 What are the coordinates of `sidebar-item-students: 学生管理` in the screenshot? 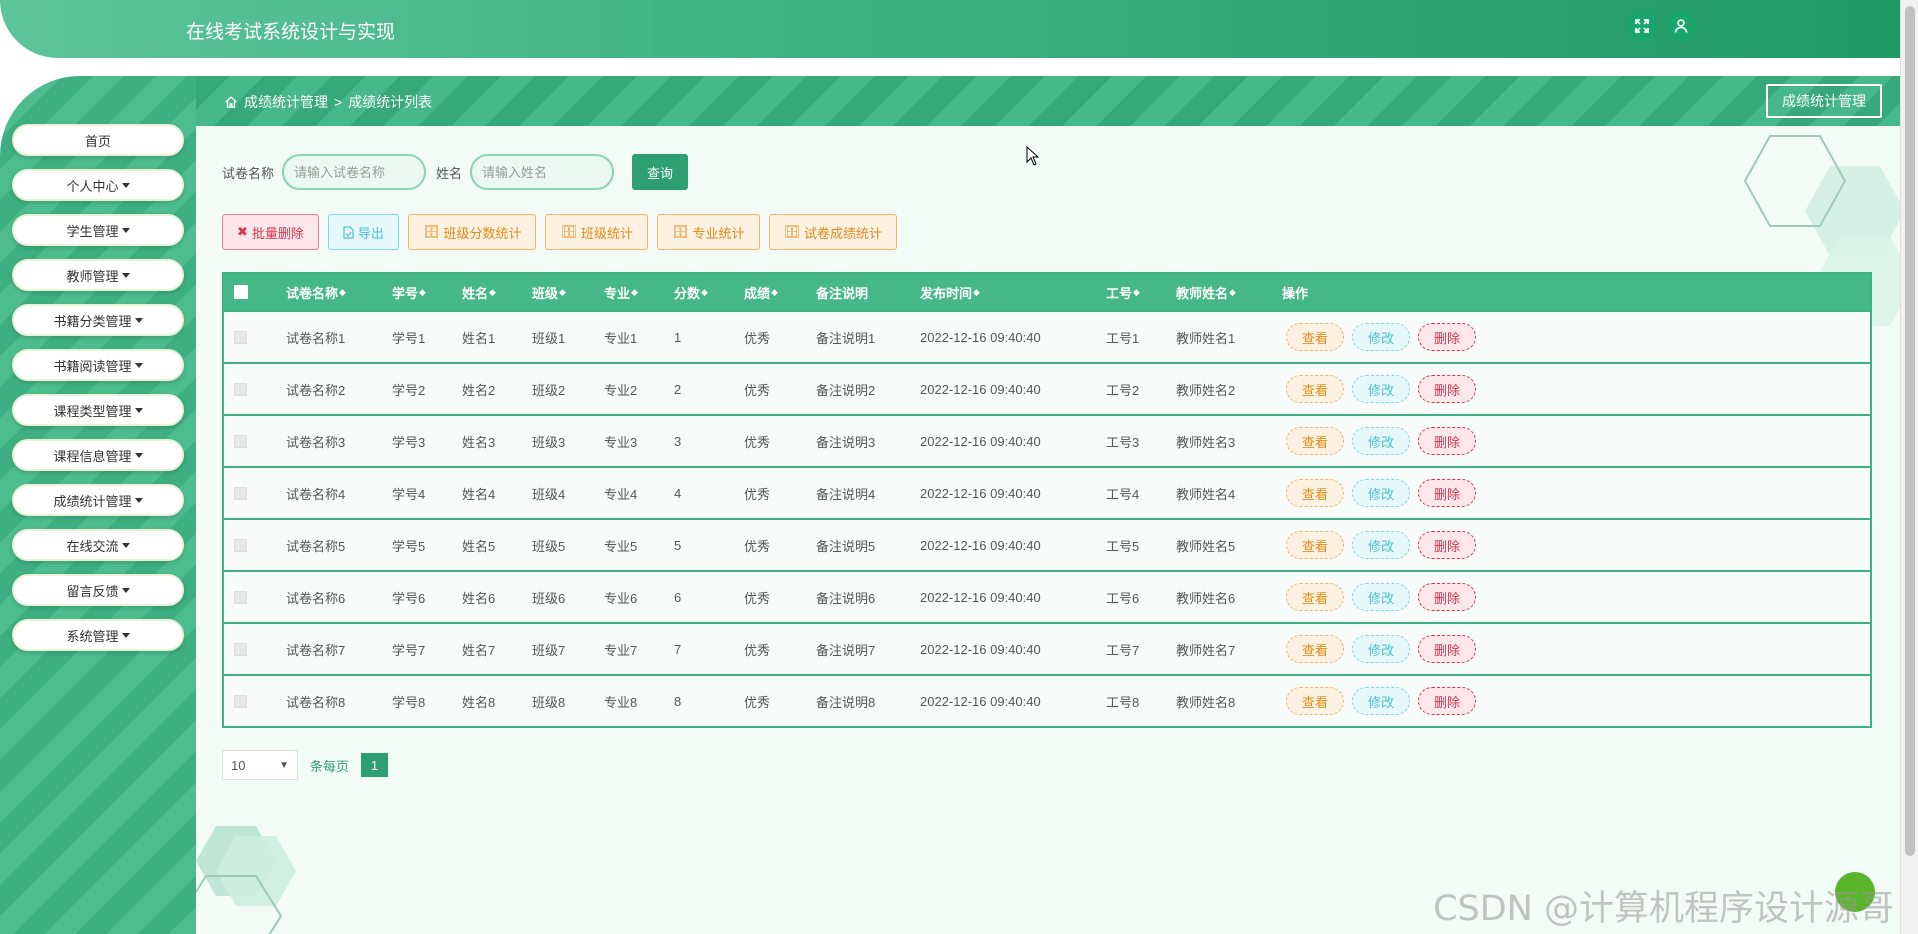 It's located at (98, 230).